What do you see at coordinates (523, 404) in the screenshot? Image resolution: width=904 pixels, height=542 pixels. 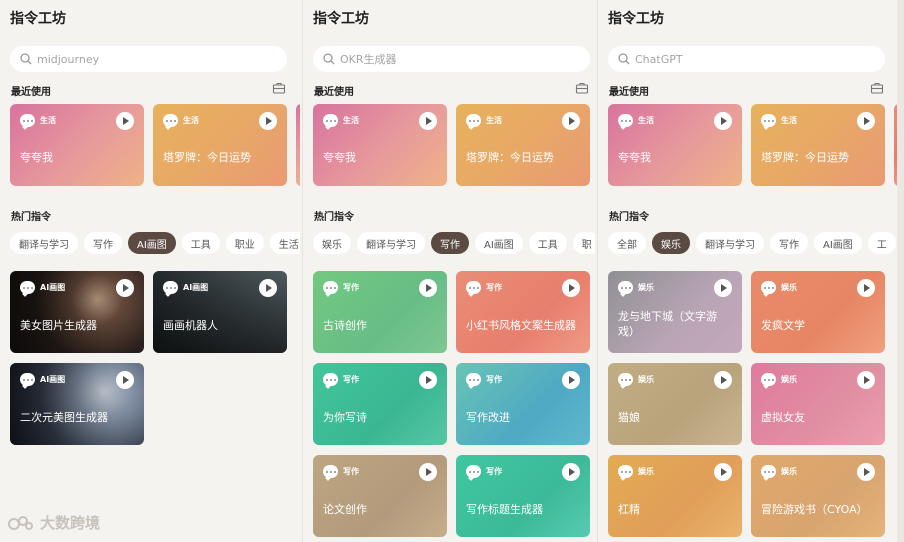 I see `prompt-card: 写作 写作改进` at bounding box center [523, 404].